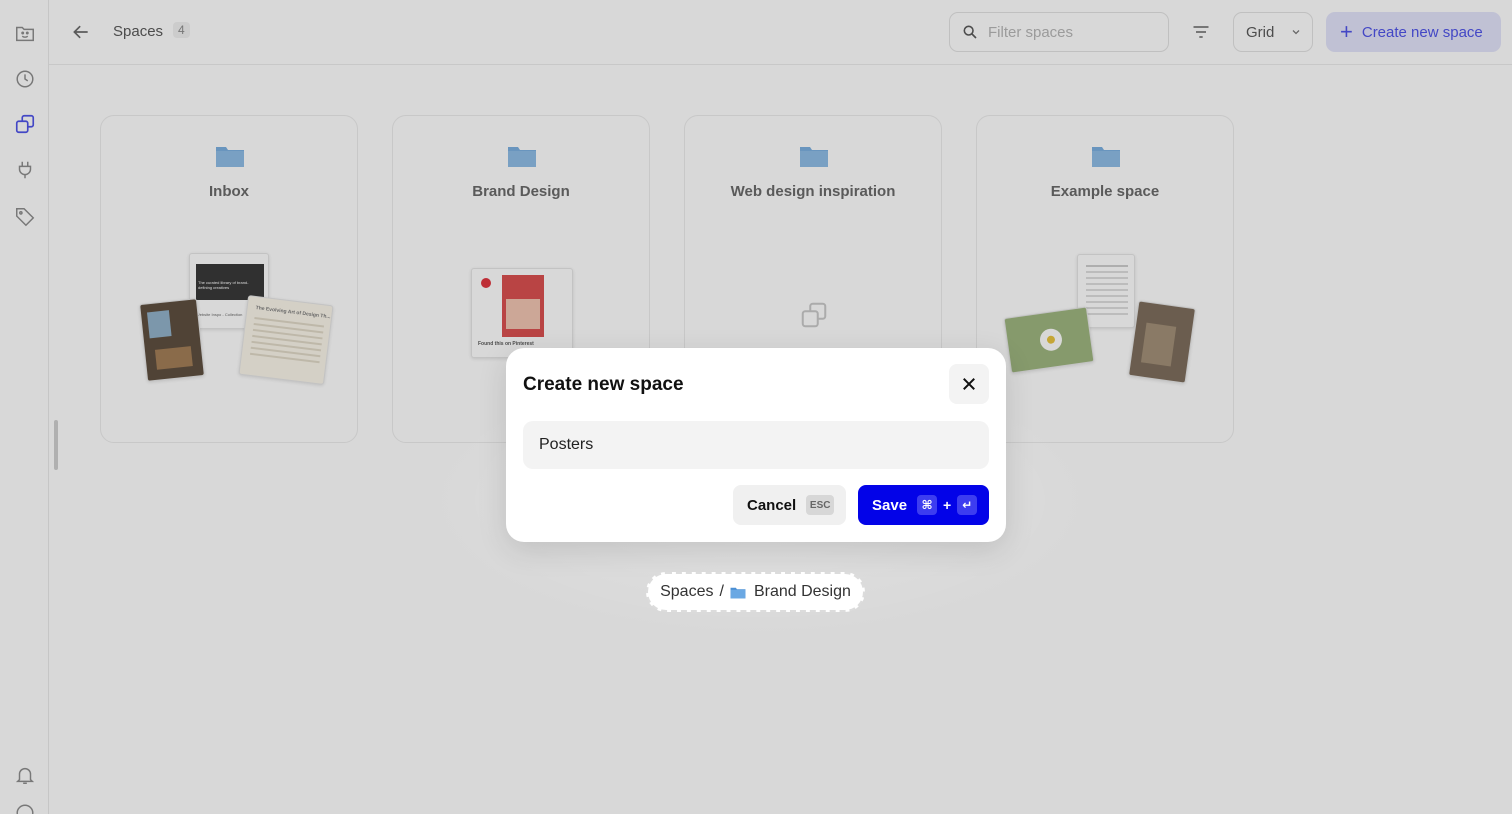  Describe the element at coordinates (890, 505) in the screenshot. I see `save-label: Save` at that location.